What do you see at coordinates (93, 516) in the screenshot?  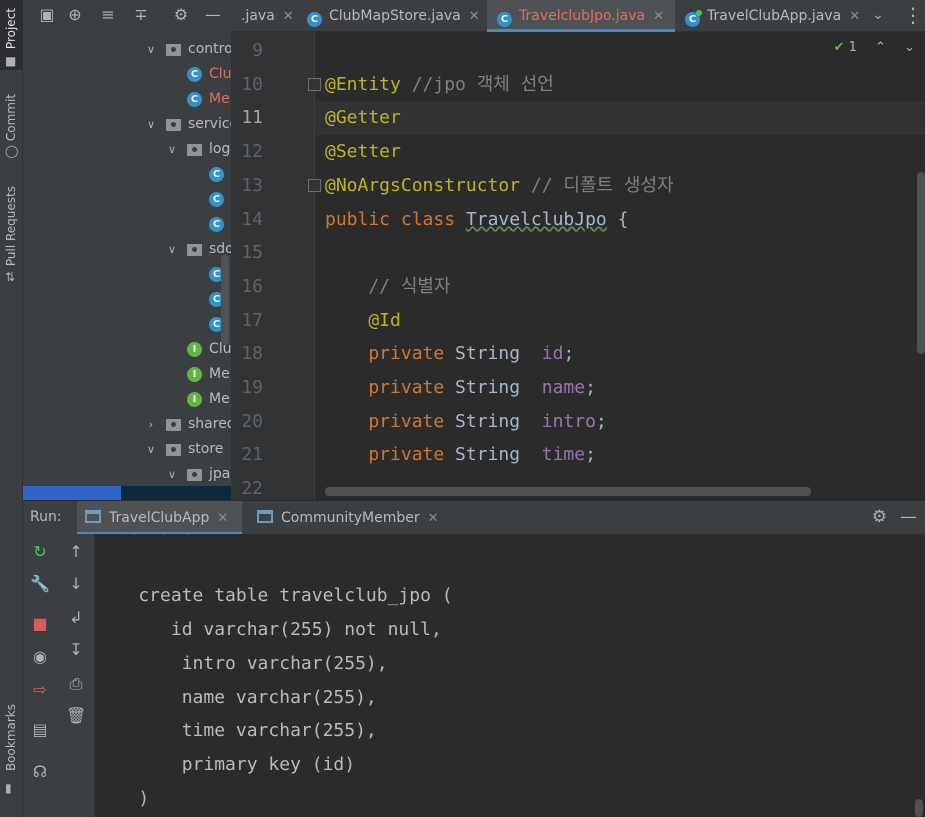 I see `console-icon` at bounding box center [93, 516].